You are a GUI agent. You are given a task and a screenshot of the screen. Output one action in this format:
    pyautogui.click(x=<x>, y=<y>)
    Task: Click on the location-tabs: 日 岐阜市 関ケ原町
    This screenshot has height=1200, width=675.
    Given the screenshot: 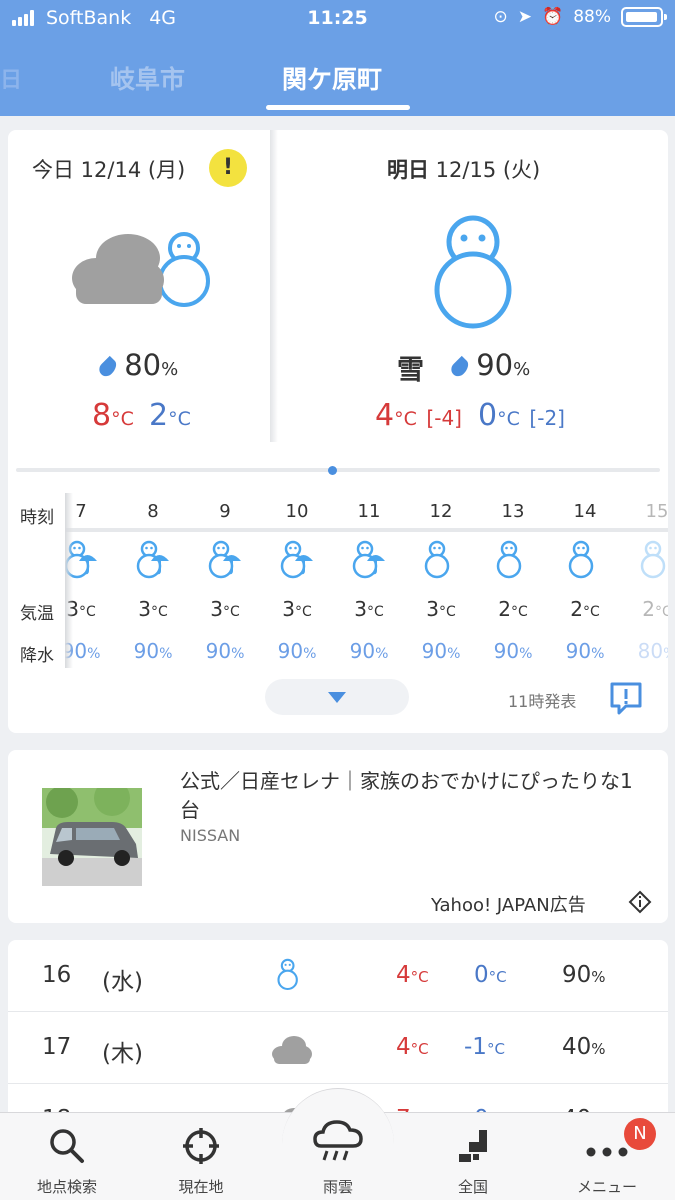 What is the action you would take?
    pyautogui.click(x=337, y=84)
    